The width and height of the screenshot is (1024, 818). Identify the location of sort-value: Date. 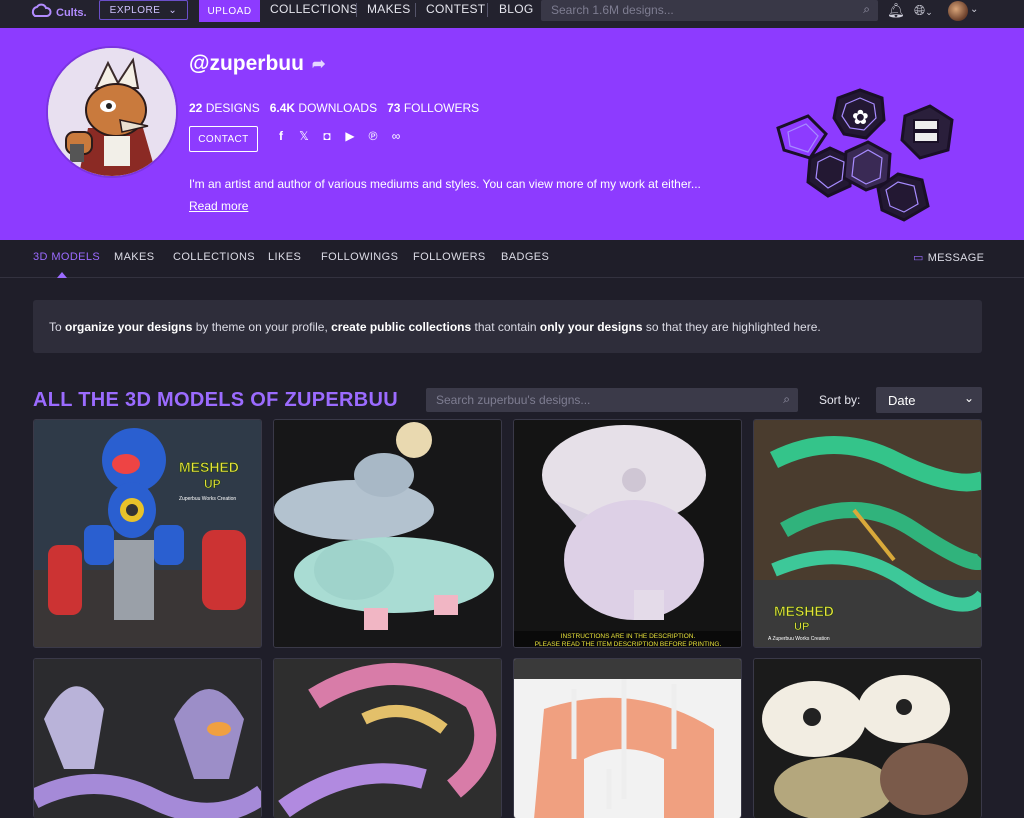
(902, 400).